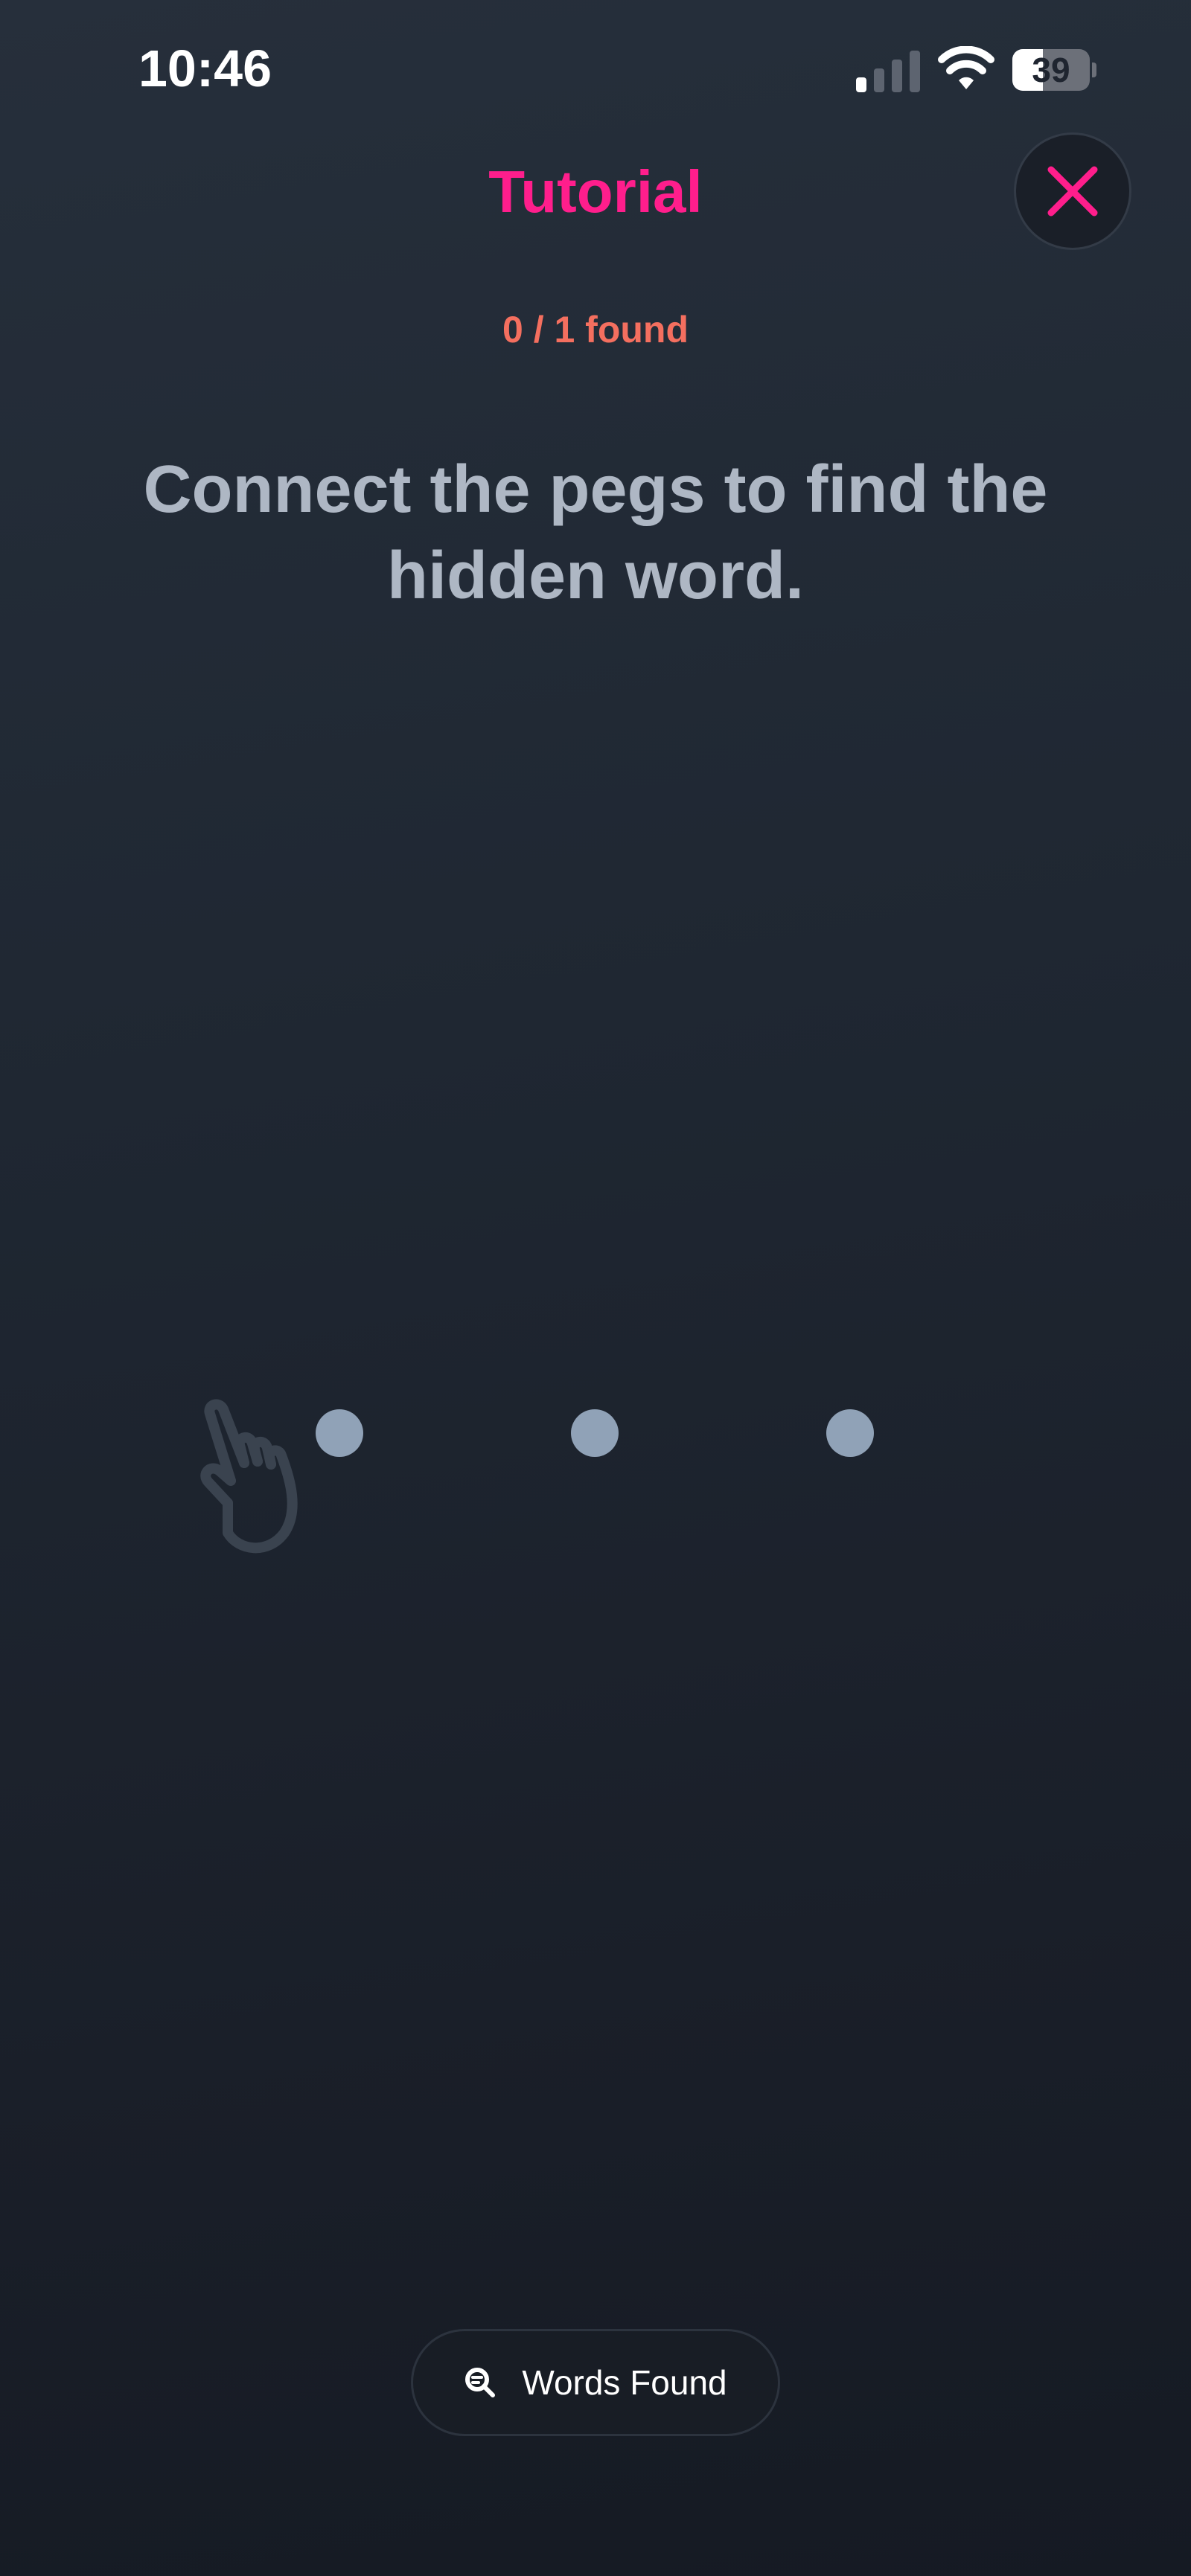 This screenshot has width=1191, height=2576. I want to click on pointing-hand-icon, so click(249, 1476).